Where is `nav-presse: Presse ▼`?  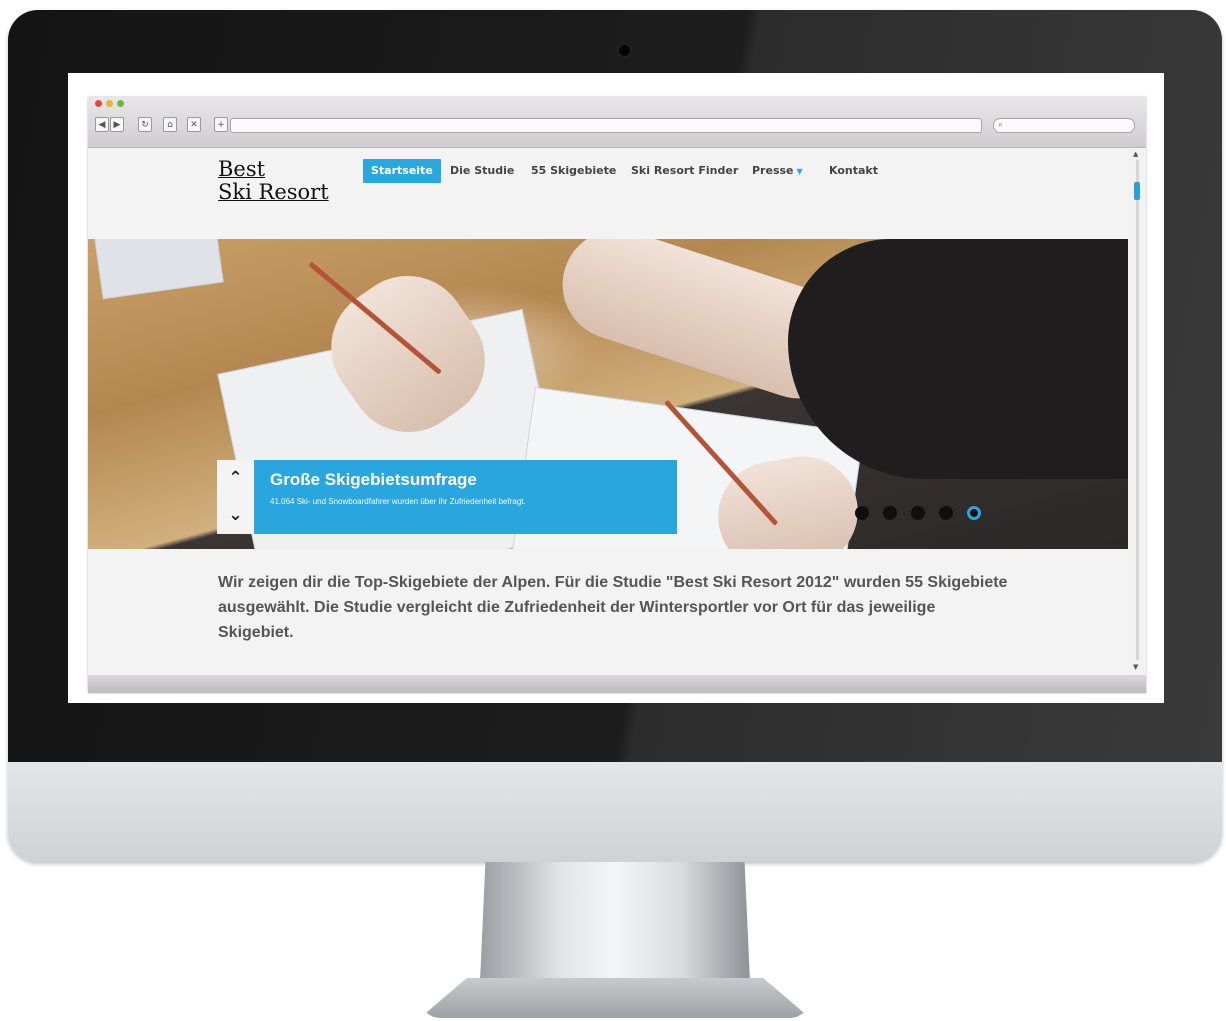
nav-presse: Presse ▼ is located at coordinates (777, 171).